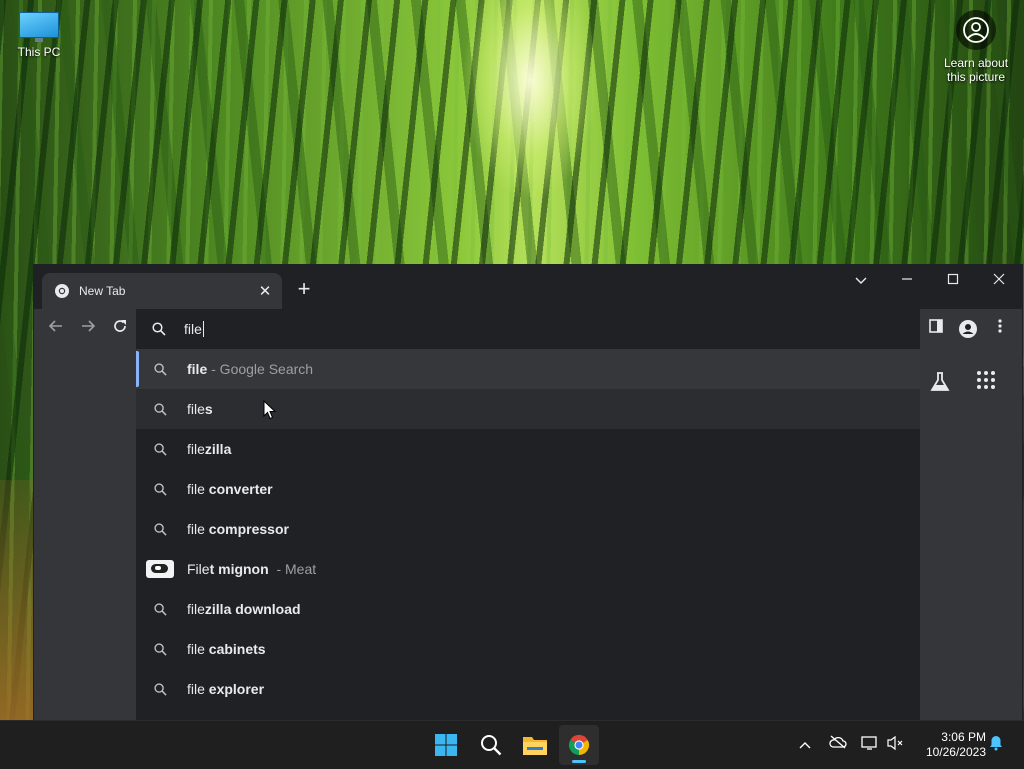  I want to click on tab-title: New Tab, so click(102, 291).